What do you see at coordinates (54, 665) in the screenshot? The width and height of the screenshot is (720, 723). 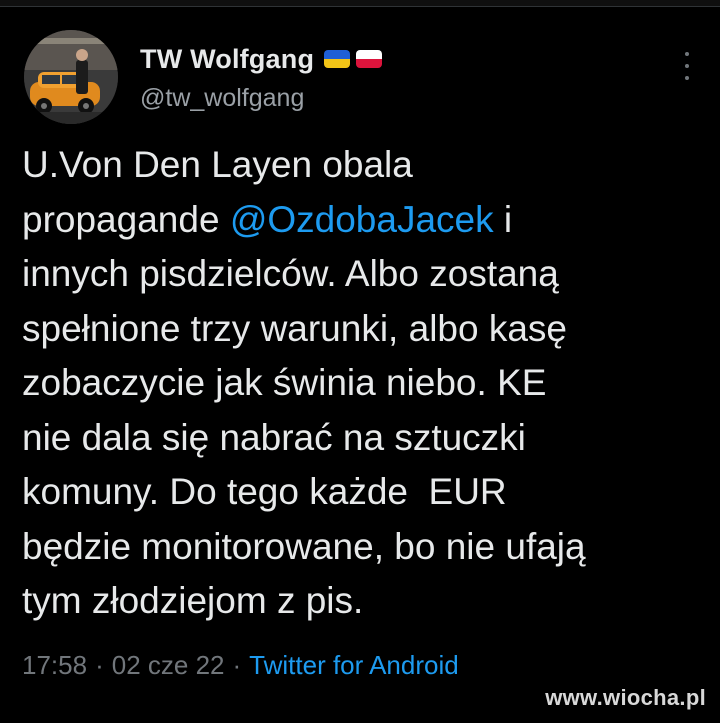 I see `tweet-time: 17:58` at bounding box center [54, 665].